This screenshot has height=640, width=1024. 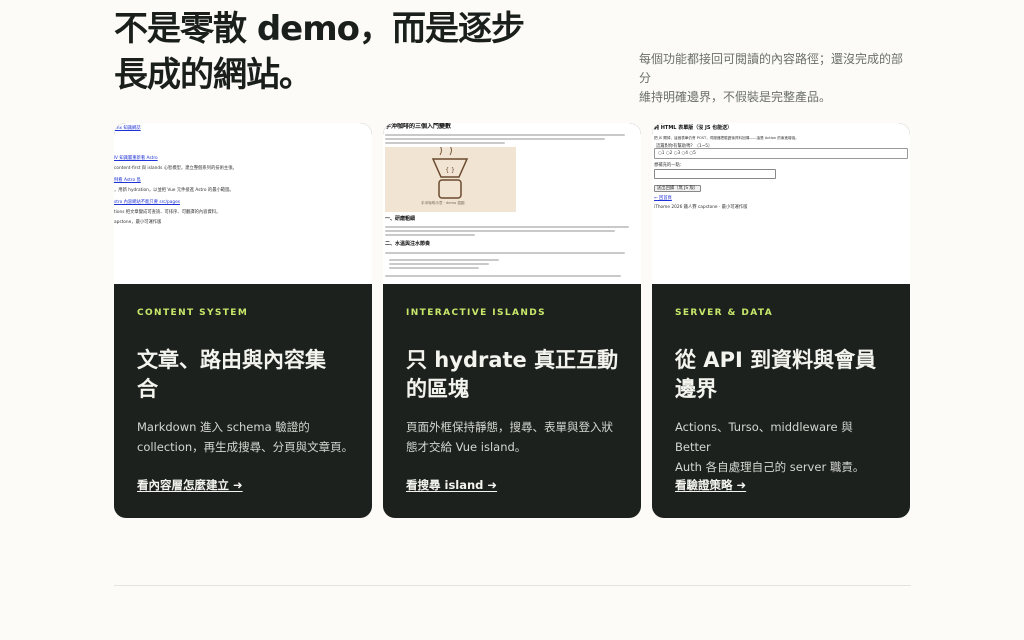 I want to click on hero-title: 不是零散 demo，而是逐步 長成的網站。, so click(x=329, y=52).